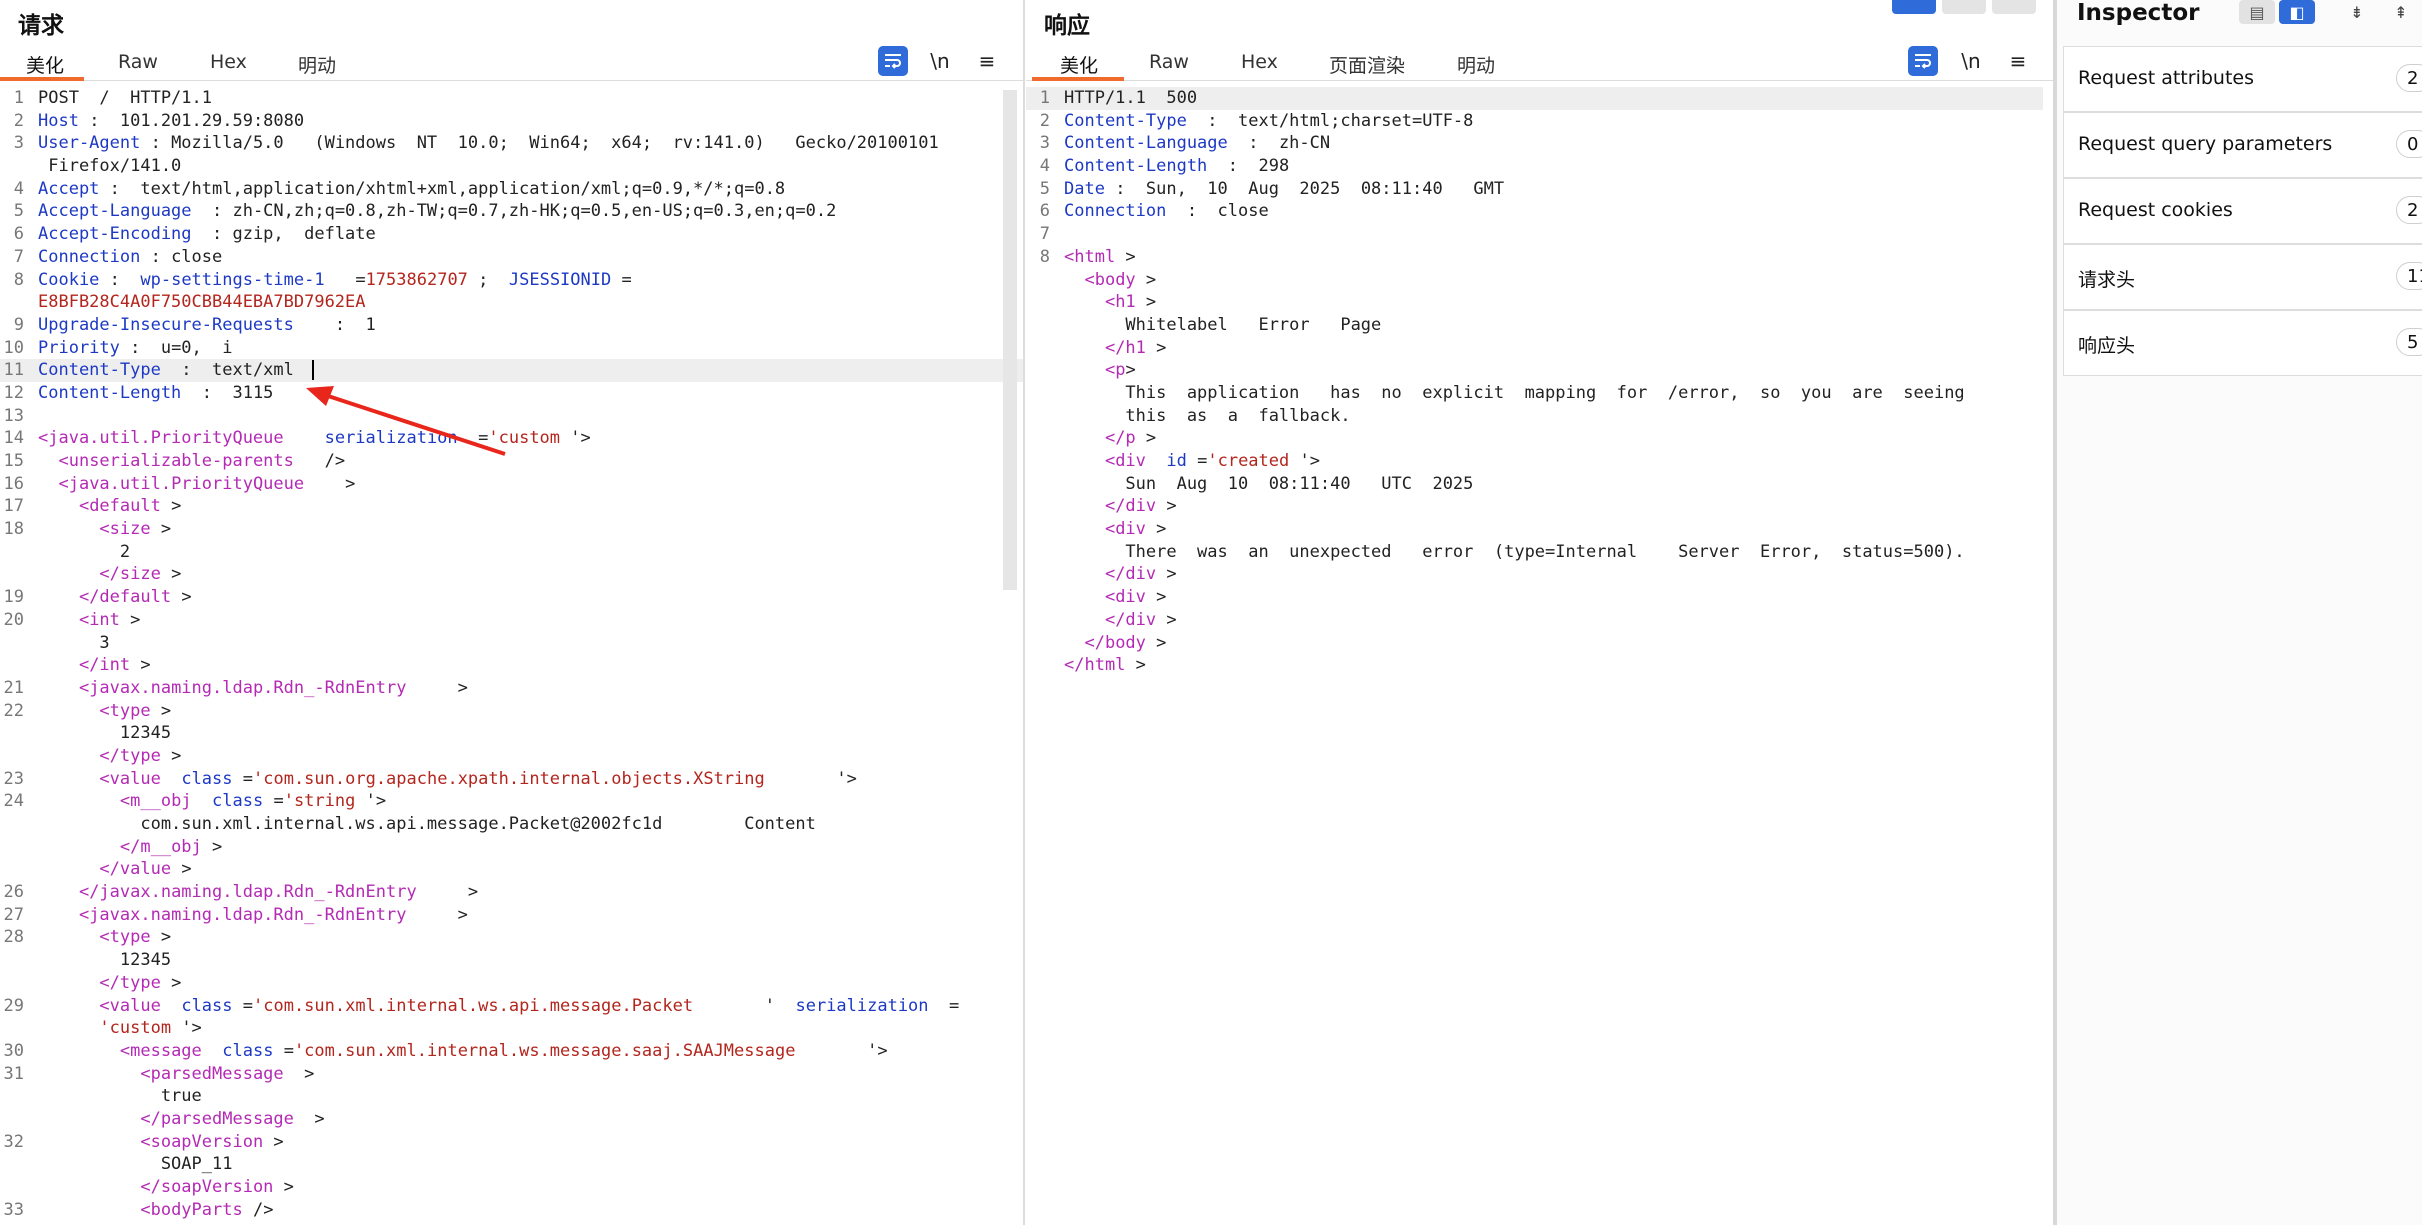 Image resolution: width=2422 pixels, height=1225 pixels. Describe the element at coordinates (511, 529) in the screenshot. I see `request-line: 18 <size >` at that location.